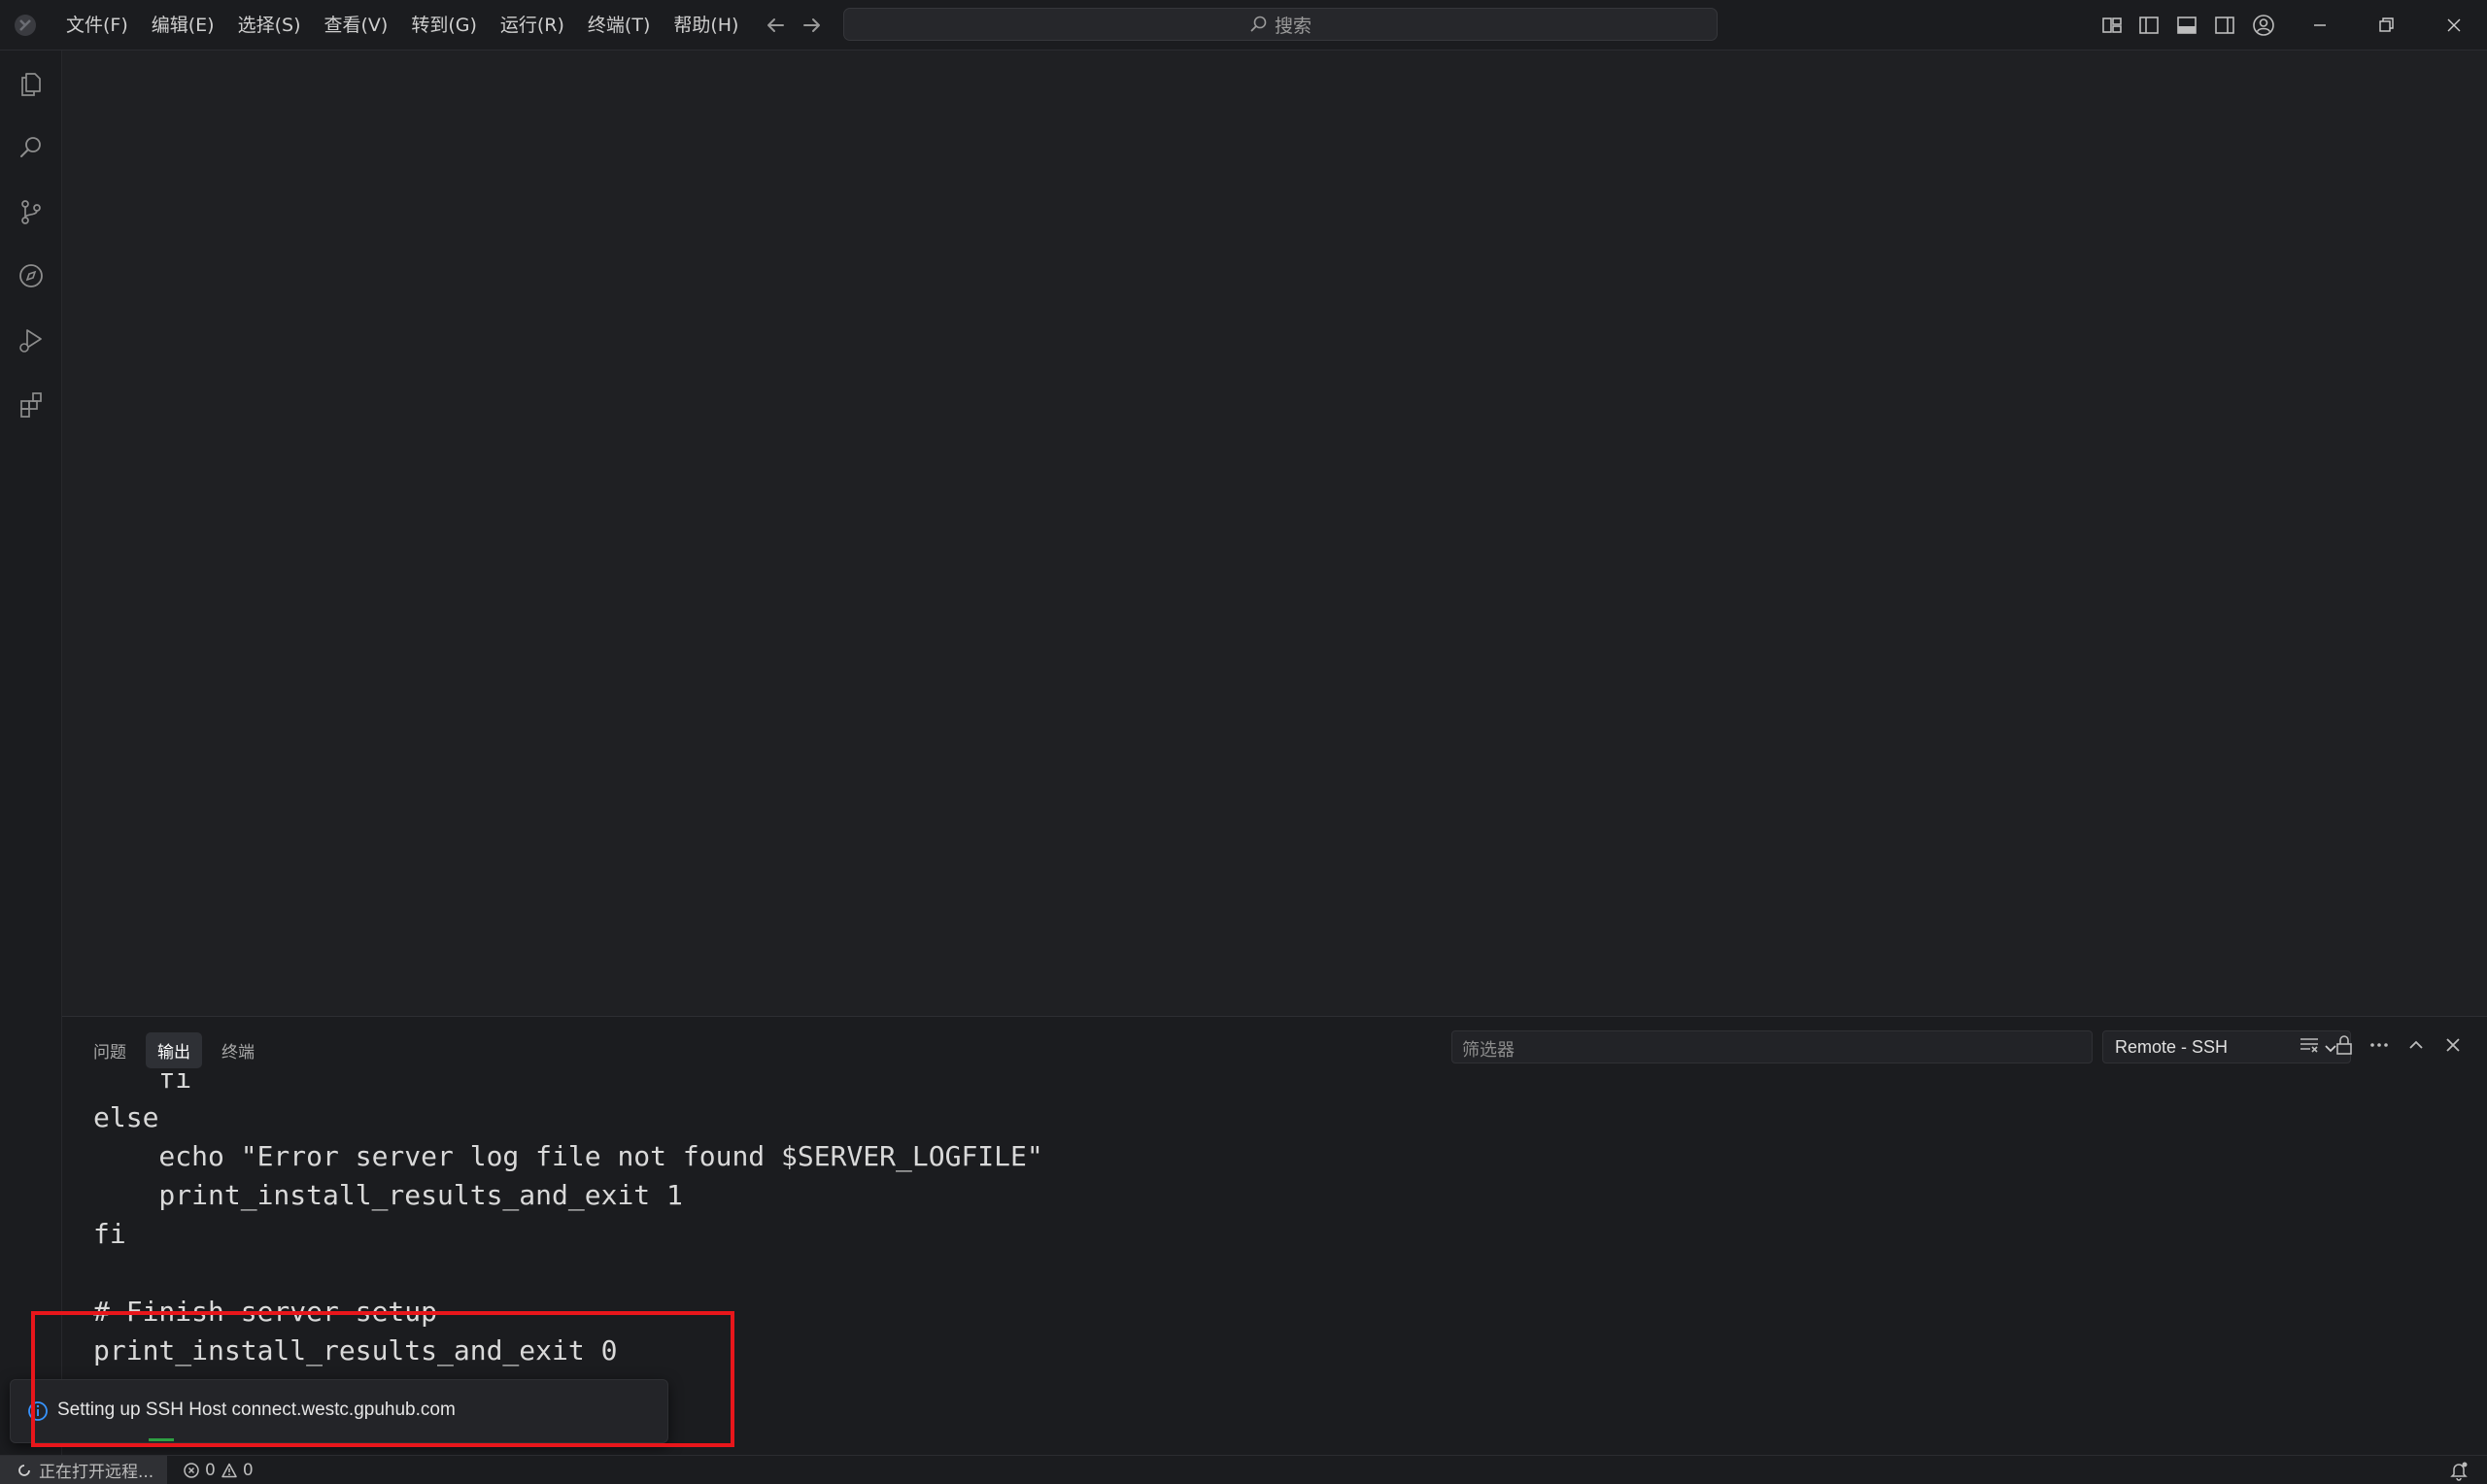  What do you see at coordinates (2379, 1045) in the screenshot?
I see `more-actions-icon` at bounding box center [2379, 1045].